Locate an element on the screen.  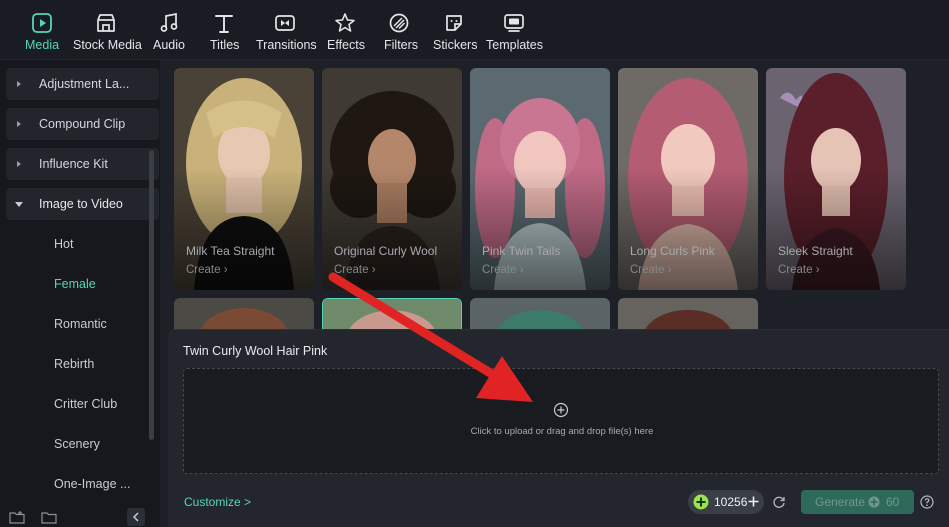
tab-transitions: Transitions is located at coordinates (286, 30).